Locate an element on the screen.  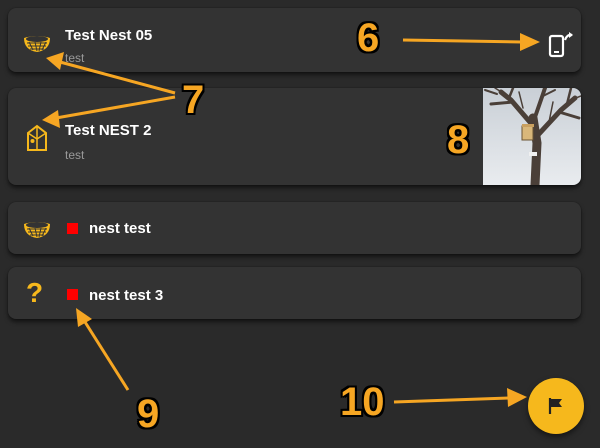
nest-title: nest test is located at coordinates (120, 228).